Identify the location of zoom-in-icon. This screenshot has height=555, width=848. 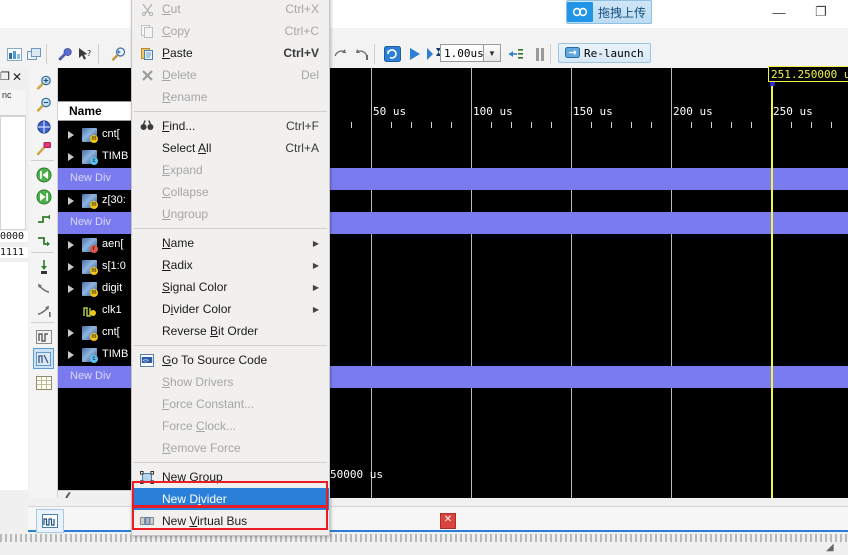
(43, 82).